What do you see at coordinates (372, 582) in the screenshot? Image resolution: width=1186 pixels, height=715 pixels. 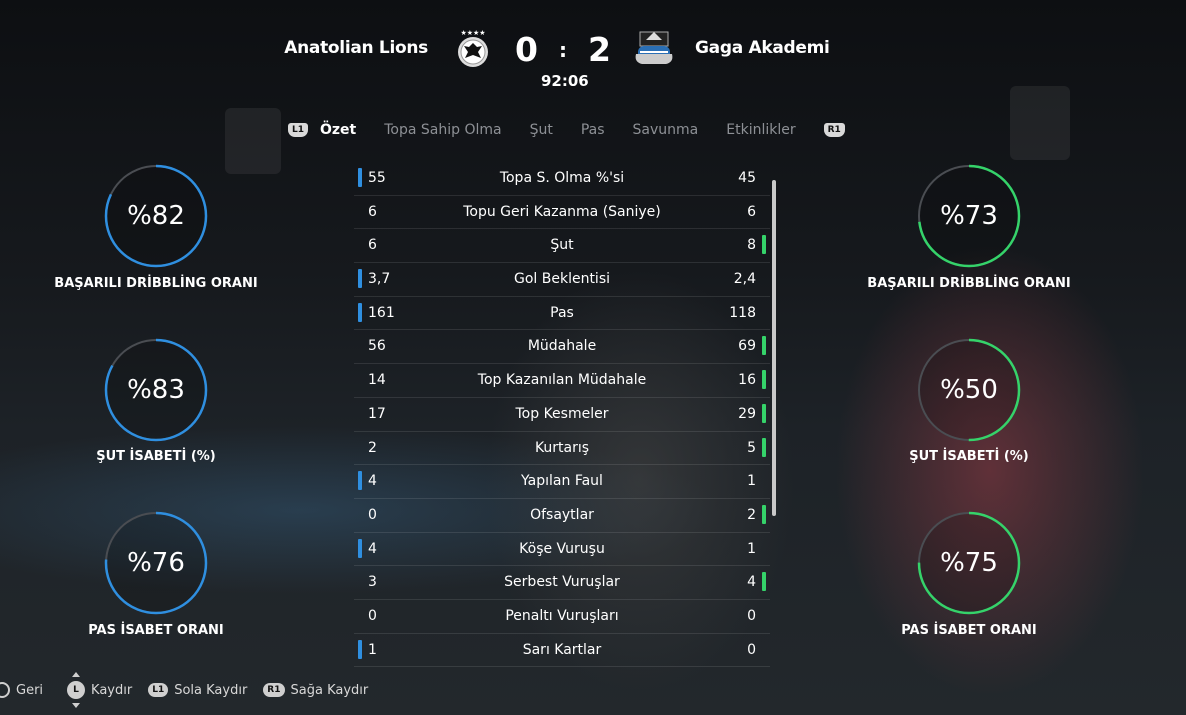 I see `home-stat-value: 3` at bounding box center [372, 582].